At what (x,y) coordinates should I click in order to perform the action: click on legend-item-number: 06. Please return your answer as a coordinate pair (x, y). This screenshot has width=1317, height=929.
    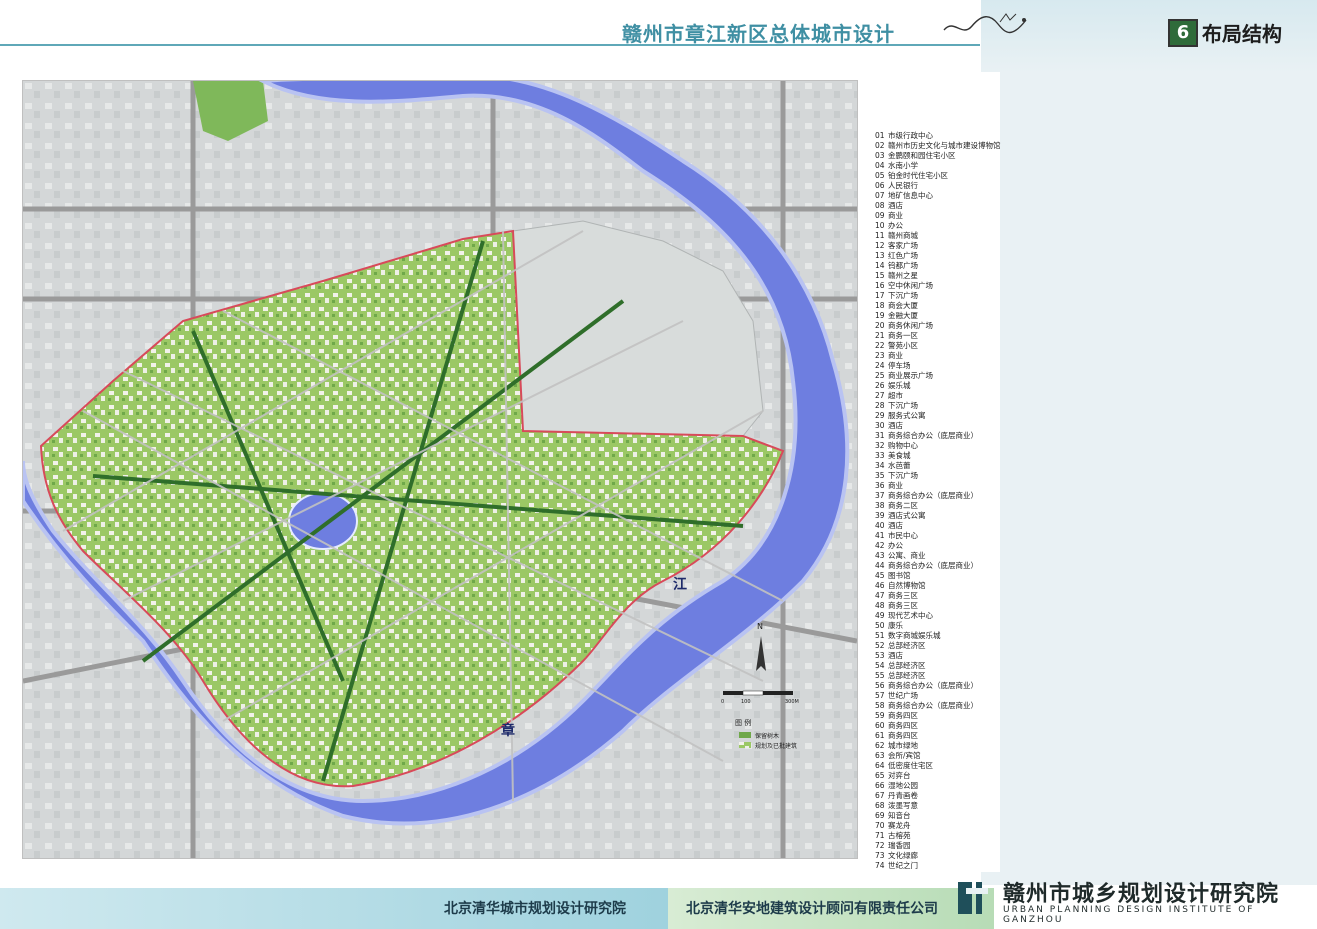
    Looking at the image, I should click on (880, 185).